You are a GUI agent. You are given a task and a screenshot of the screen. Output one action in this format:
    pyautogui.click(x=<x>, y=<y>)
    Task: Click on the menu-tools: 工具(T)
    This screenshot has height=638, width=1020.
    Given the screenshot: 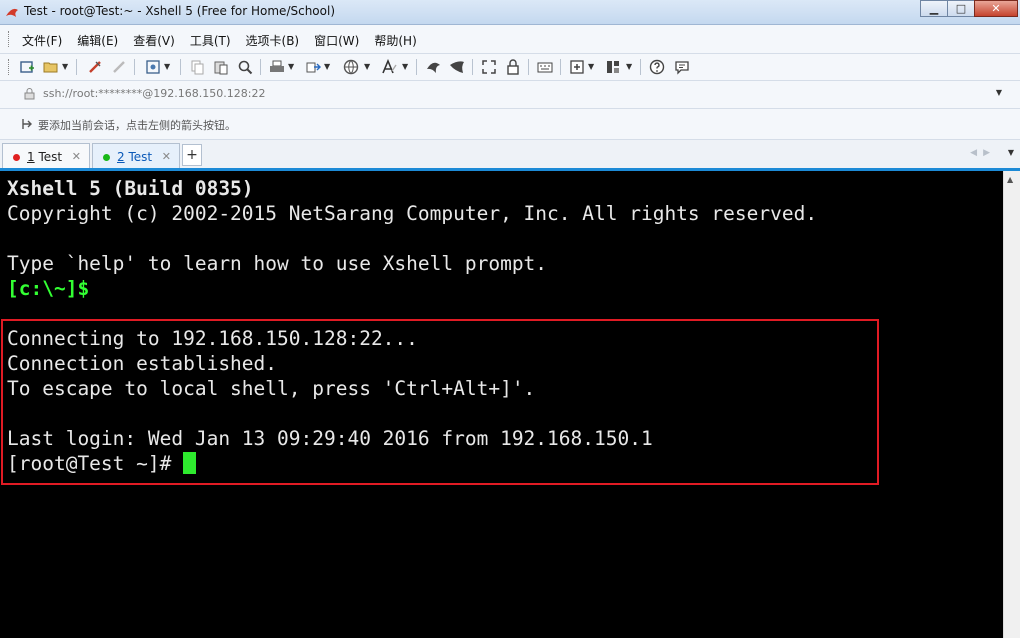 What is the action you would take?
    pyautogui.click(x=210, y=40)
    